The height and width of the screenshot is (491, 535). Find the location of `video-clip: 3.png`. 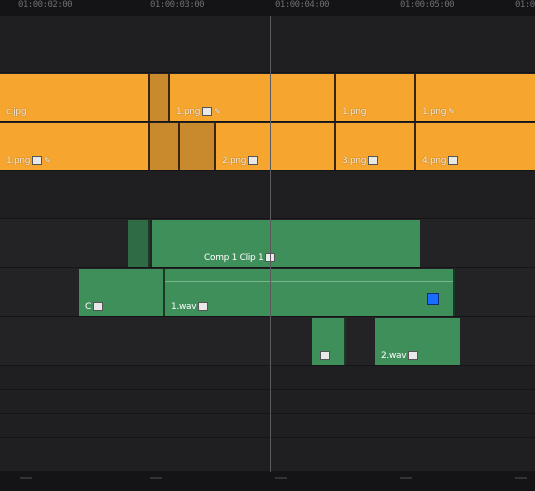

video-clip: 3.png is located at coordinates (376, 146).